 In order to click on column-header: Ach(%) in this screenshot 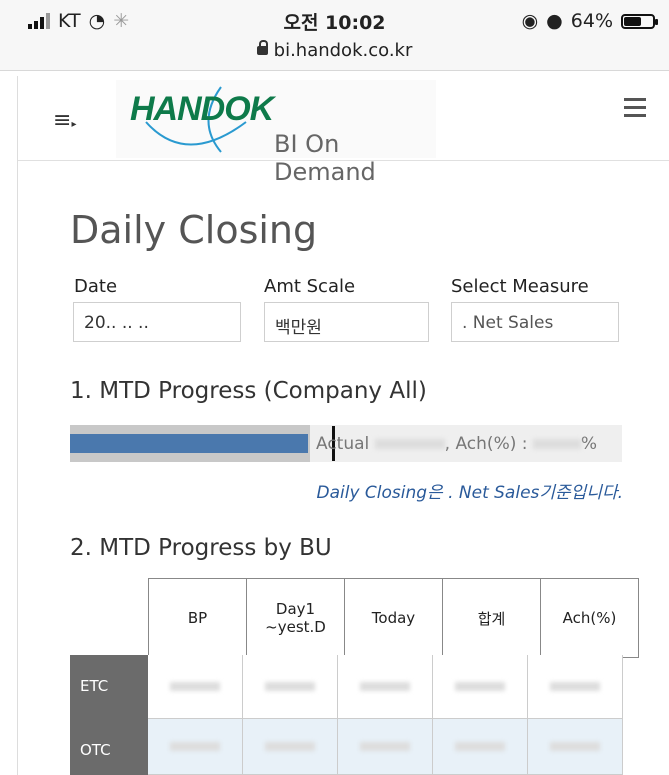, I will do `click(589, 618)`.